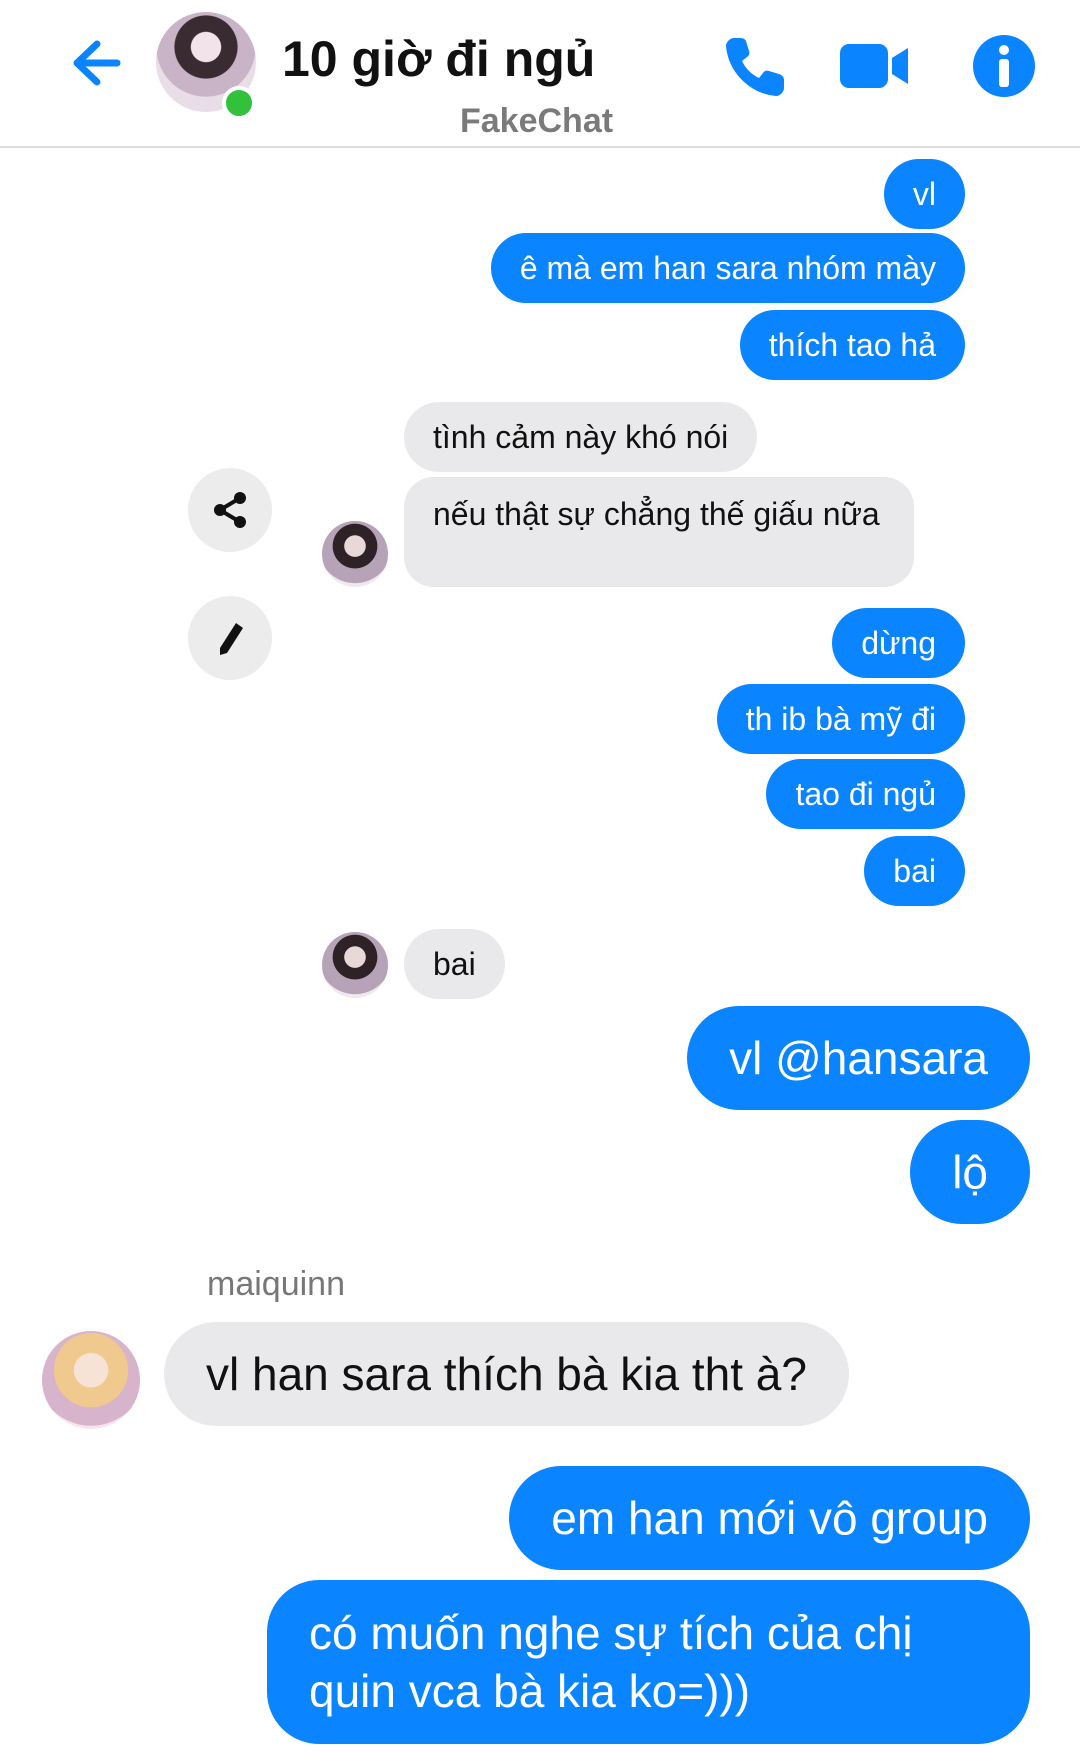 The width and height of the screenshot is (1080, 1763). What do you see at coordinates (852, 345) in the screenshot?
I see `outgoing-message: thích tao hả` at bounding box center [852, 345].